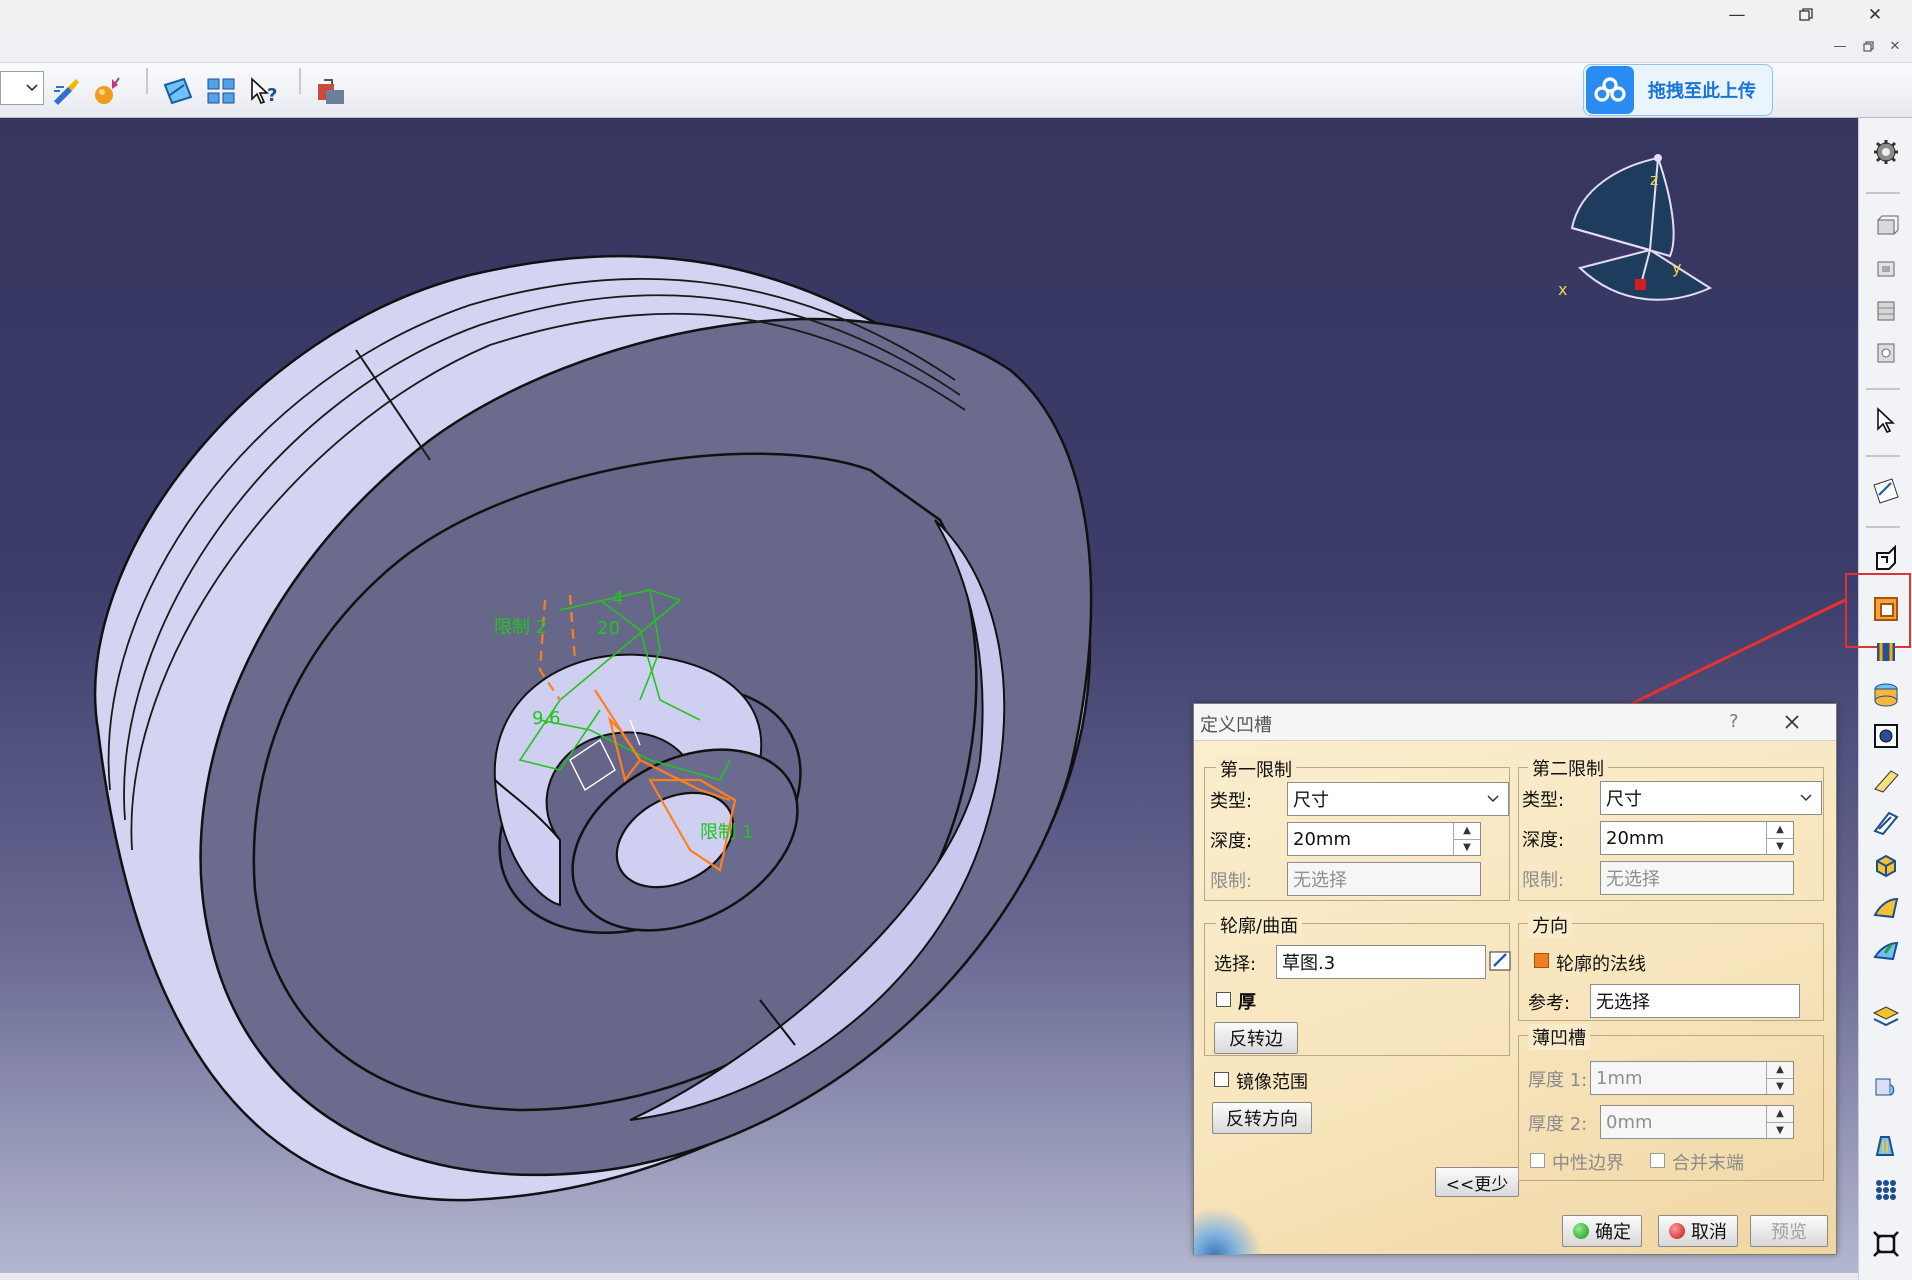 Image resolution: width=1912 pixels, height=1280 pixels. What do you see at coordinates (1886, 226) in the screenshot?
I see `pad-icon` at bounding box center [1886, 226].